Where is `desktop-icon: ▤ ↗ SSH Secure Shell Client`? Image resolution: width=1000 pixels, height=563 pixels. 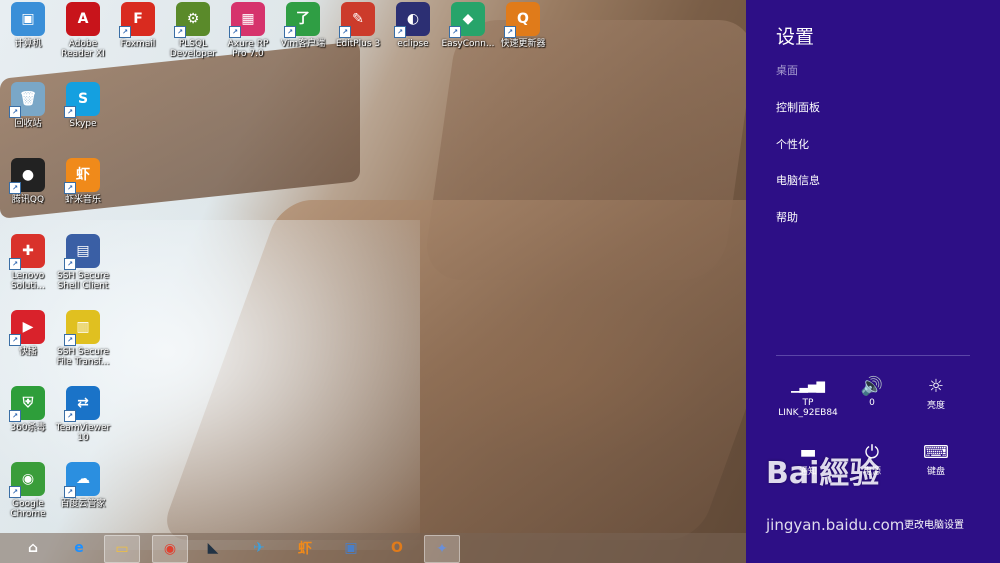 desktop-icon: ▤ ↗ SSH Secure Shell Client is located at coordinates (83, 262).